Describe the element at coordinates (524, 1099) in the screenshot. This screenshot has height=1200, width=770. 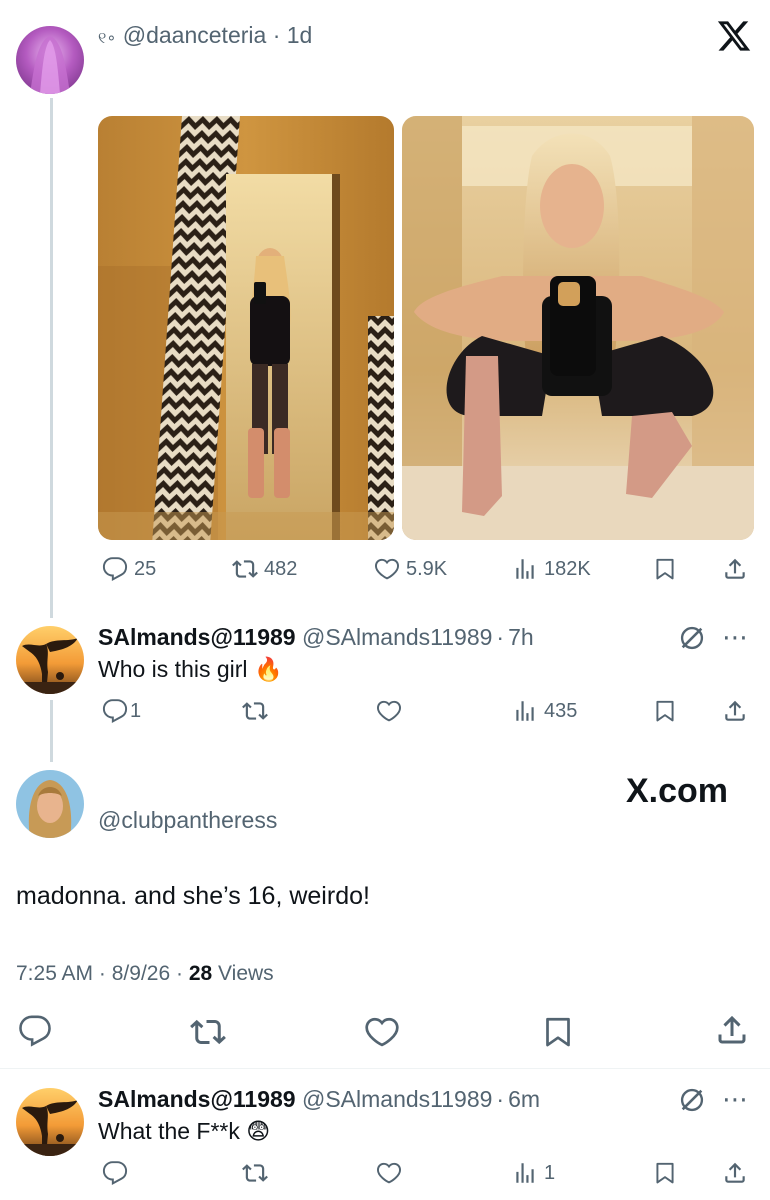
I see `post-time: 6m` at that location.